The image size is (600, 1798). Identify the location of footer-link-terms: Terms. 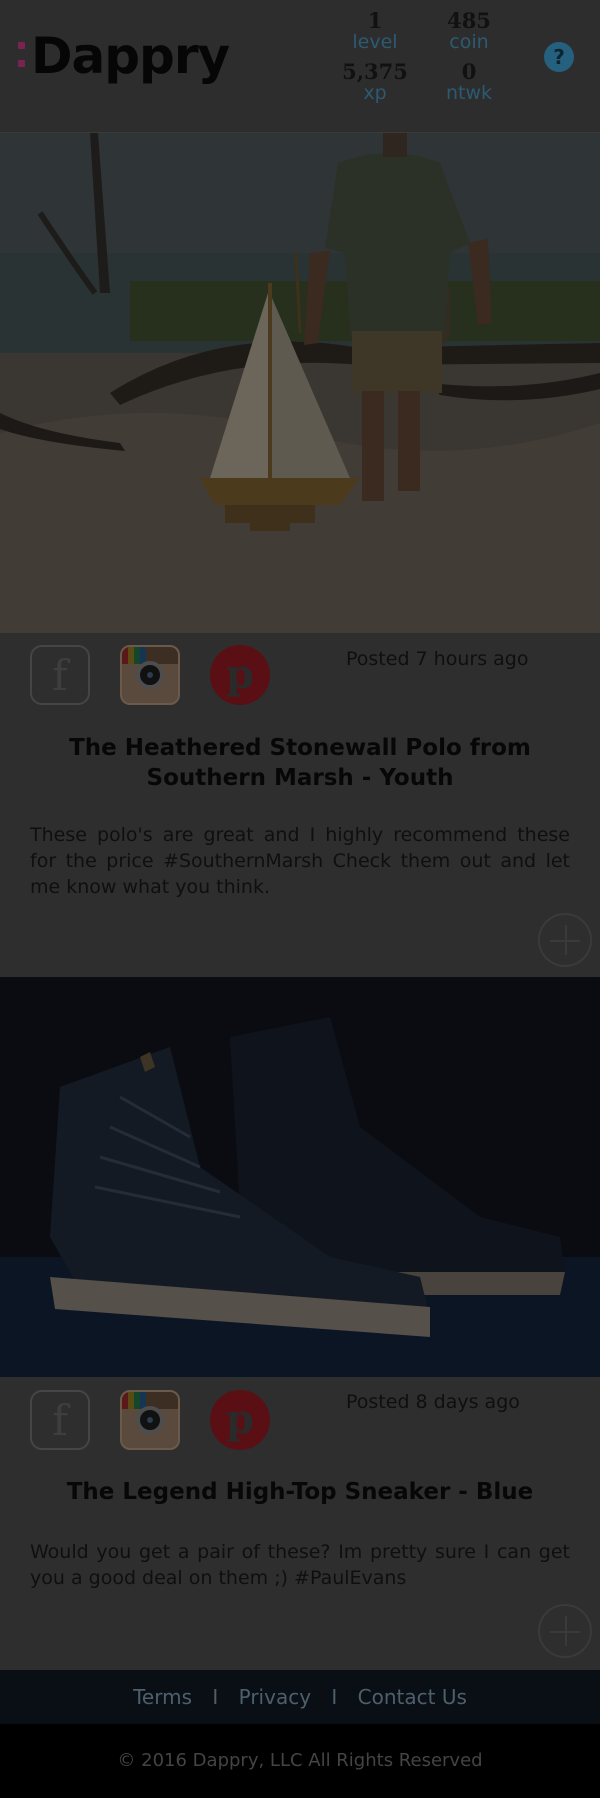
(162, 1697).